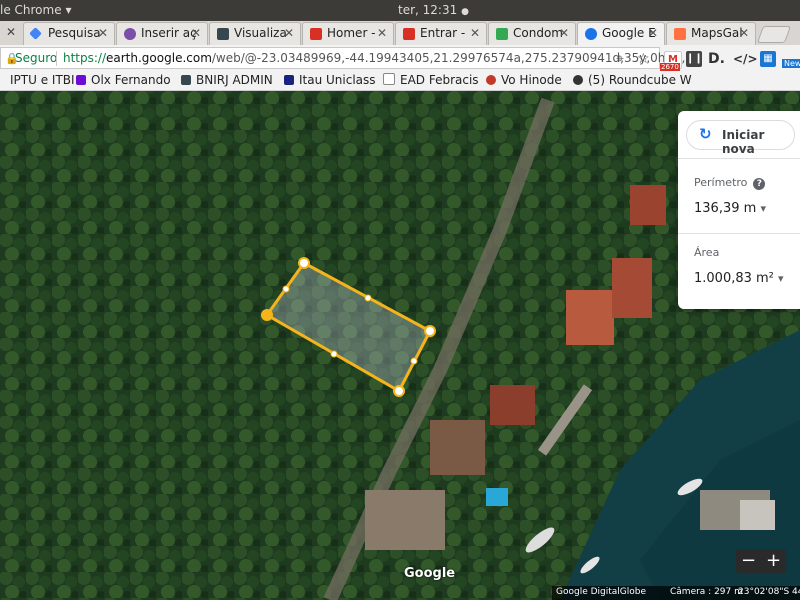 Image resolution: width=800 pixels, height=600 pixels. Describe the element at coordinates (491, 80) in the screenshot. I see `hinode-icon` at that location.